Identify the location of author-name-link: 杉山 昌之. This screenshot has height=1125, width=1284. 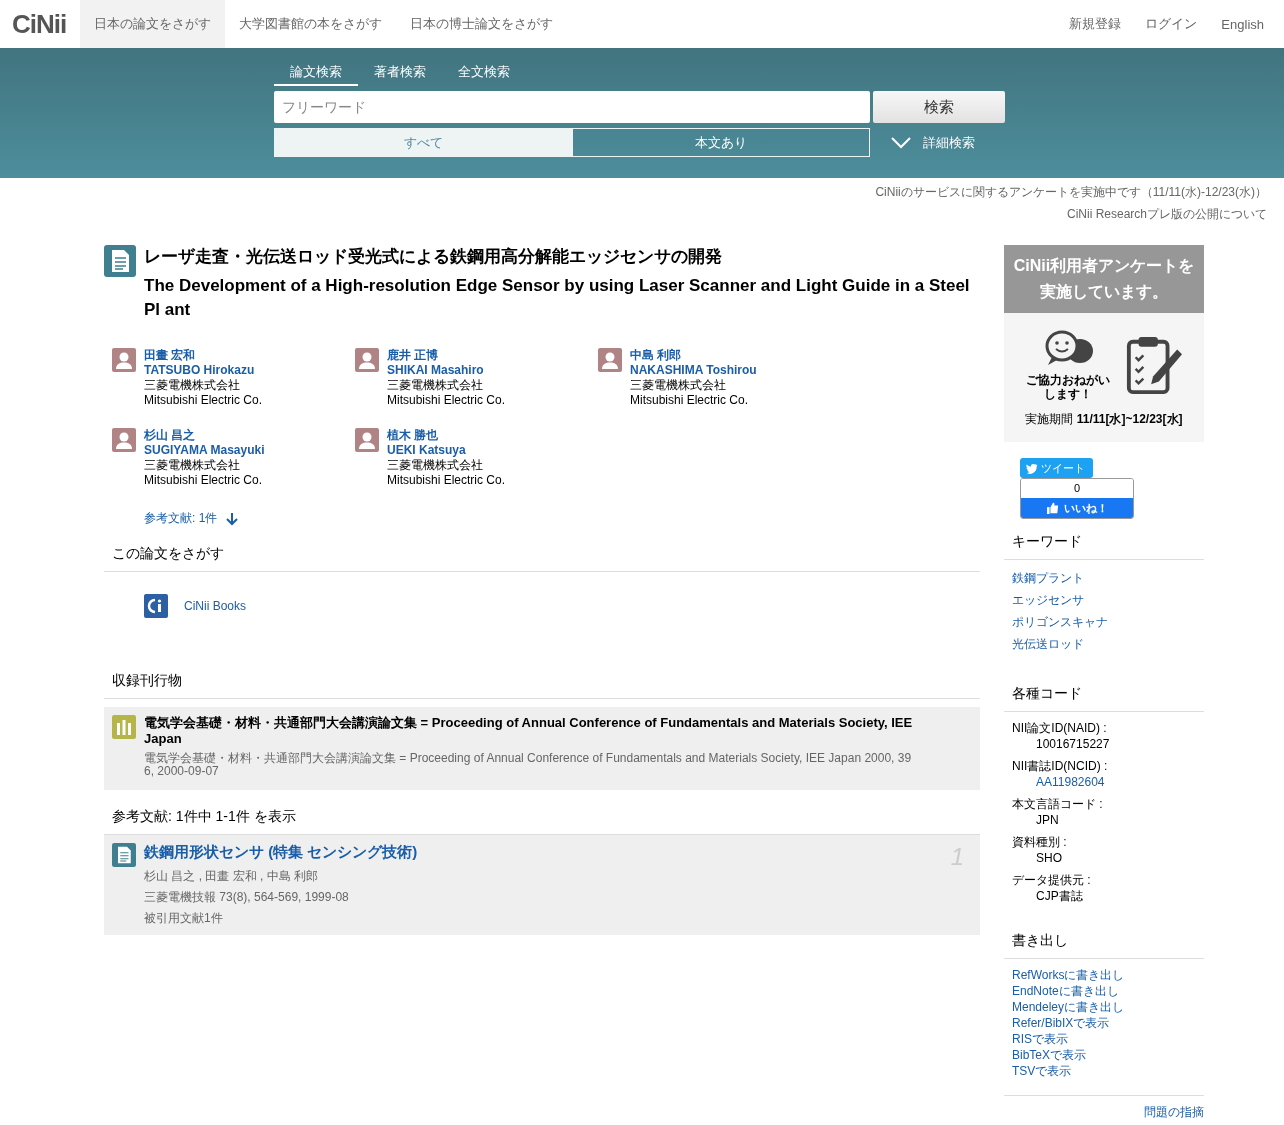
(170, 435).